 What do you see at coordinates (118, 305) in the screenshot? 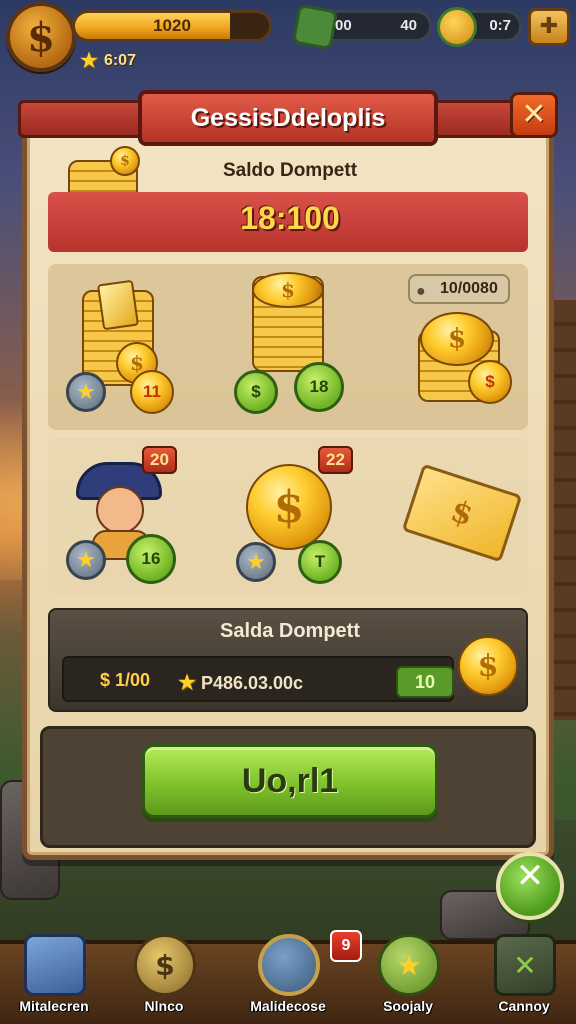
I see `gold-bar-icon` at bounding box center [118, 305].